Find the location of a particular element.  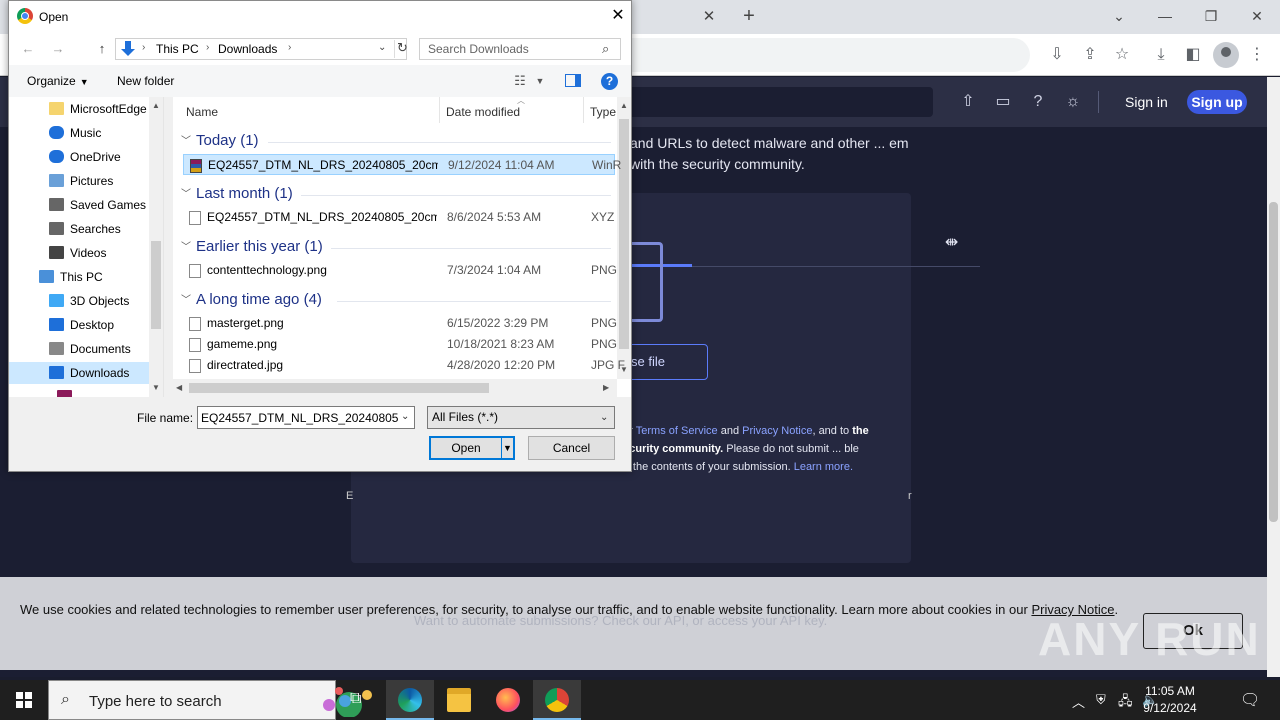

tray-overflow-icon: ︿ is located at coordinates (1078, 701).